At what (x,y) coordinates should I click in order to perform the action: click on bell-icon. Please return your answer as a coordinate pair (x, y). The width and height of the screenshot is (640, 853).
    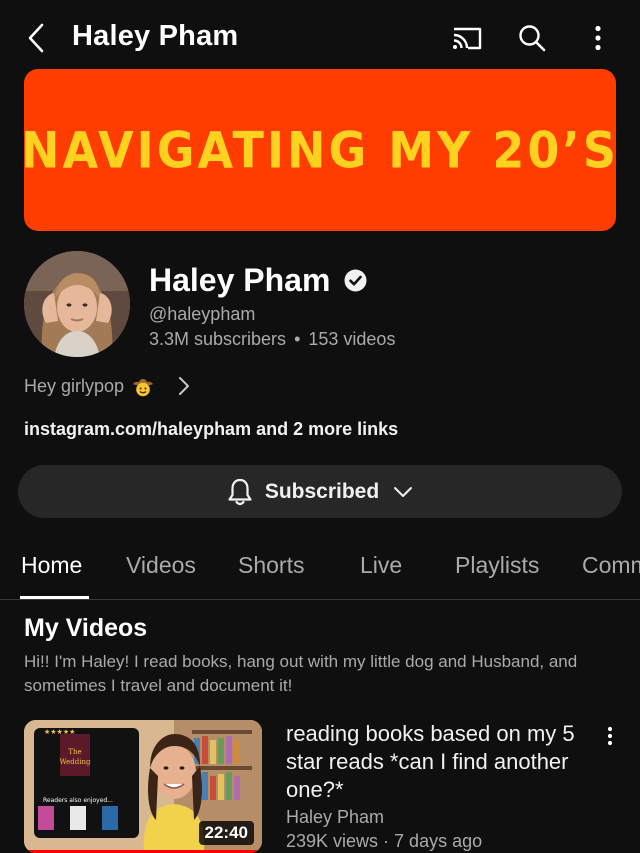
    Looking at the image, I should click on (240, 491).